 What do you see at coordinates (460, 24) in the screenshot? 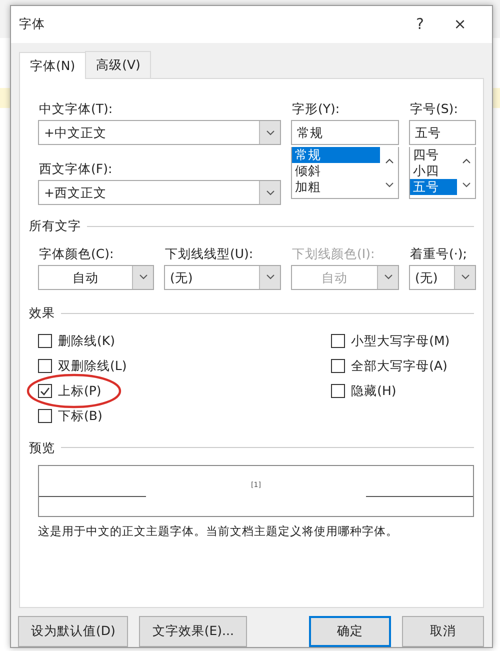
I see `close-button: ×` at bounding box center [460, 24].